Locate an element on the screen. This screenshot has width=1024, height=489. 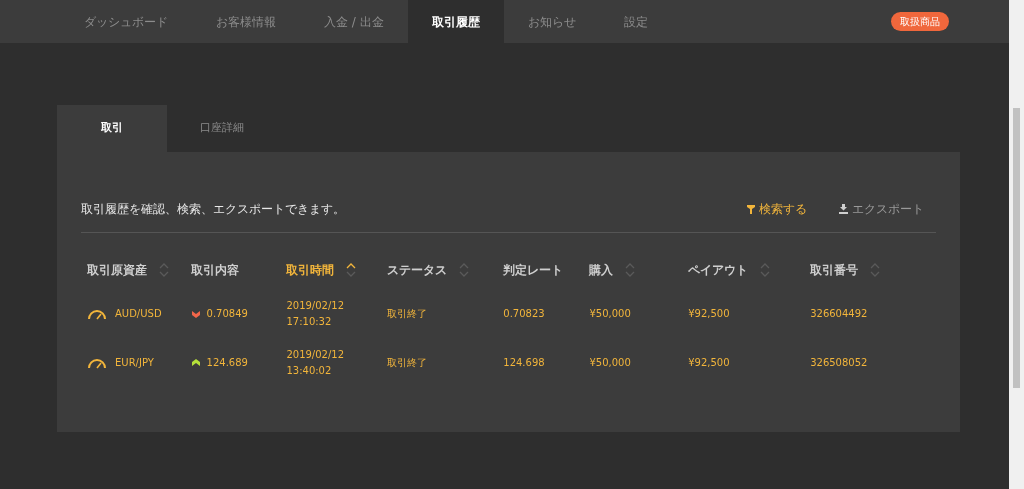
table-cell: 0.70823 is located at coordinates (524, 313).